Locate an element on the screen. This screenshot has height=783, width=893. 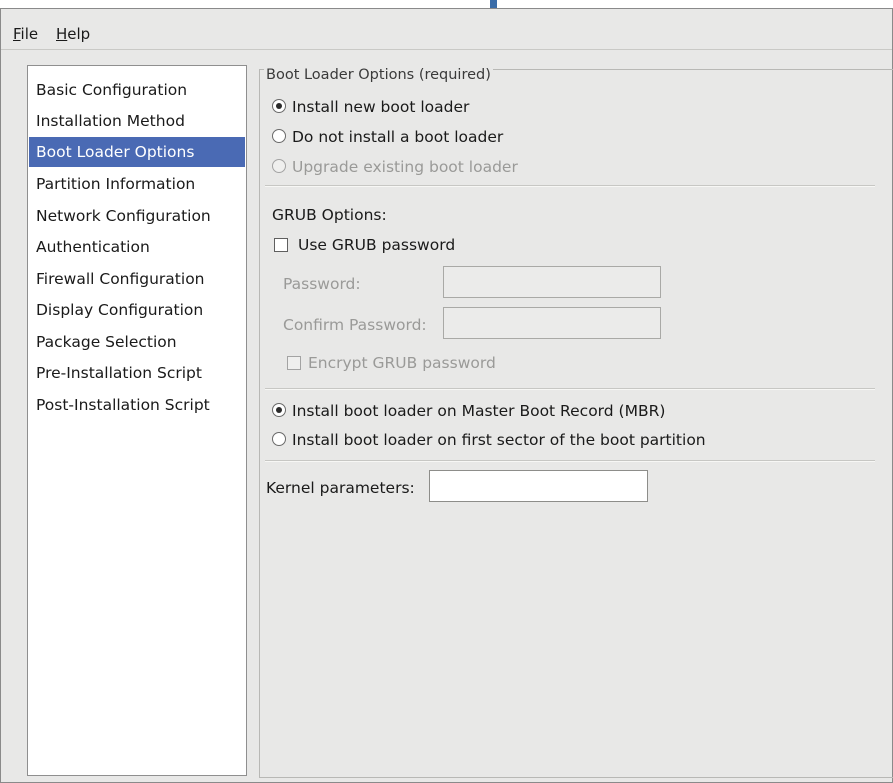
sidebar-item-basic-configuration: Basic Configuration is located at coordinates (137, 90).